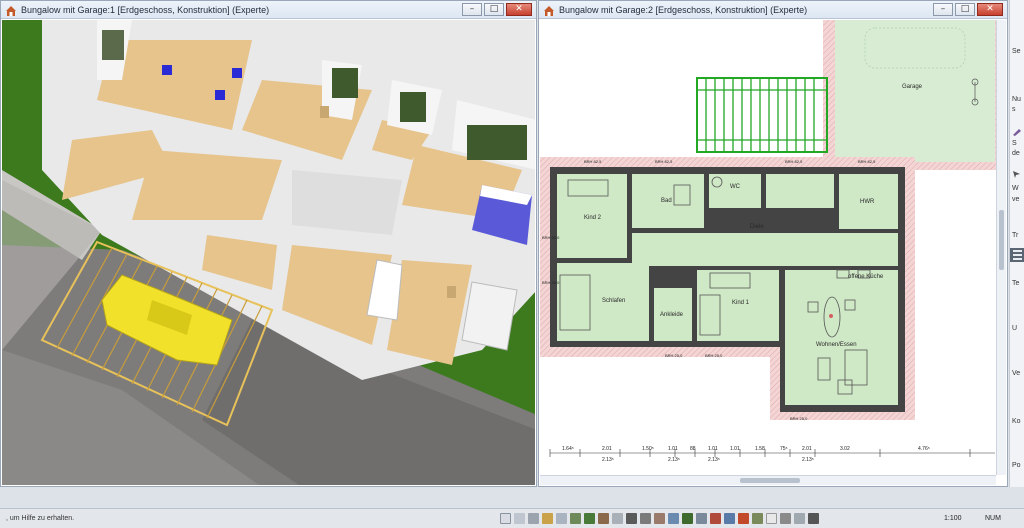 This screenshot has width=1024, height=528. What do you see at coordinates (568, 449) in the screenshot?
I see `dimension-label: 1.64⁵` at bounding box center [568, 449].